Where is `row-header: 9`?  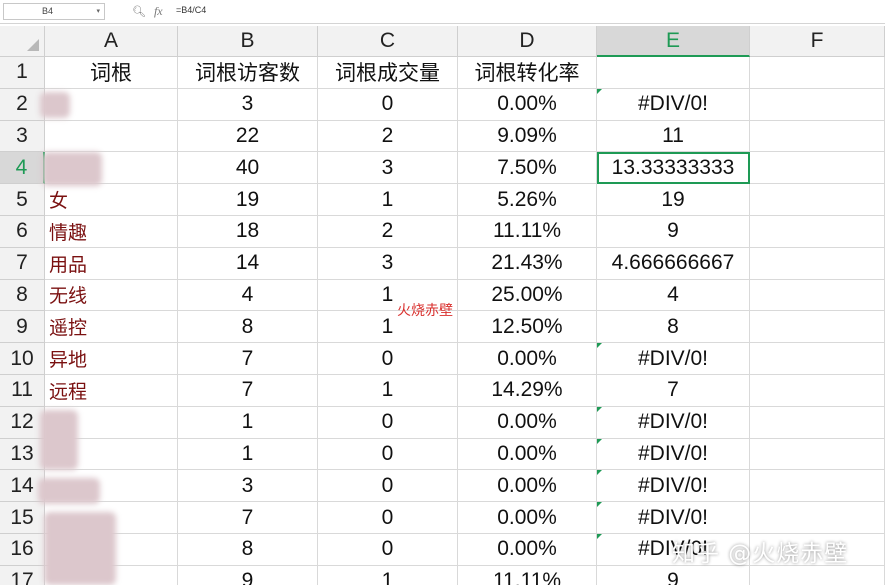
row-header: 9 is located at coordinates (22, 327).